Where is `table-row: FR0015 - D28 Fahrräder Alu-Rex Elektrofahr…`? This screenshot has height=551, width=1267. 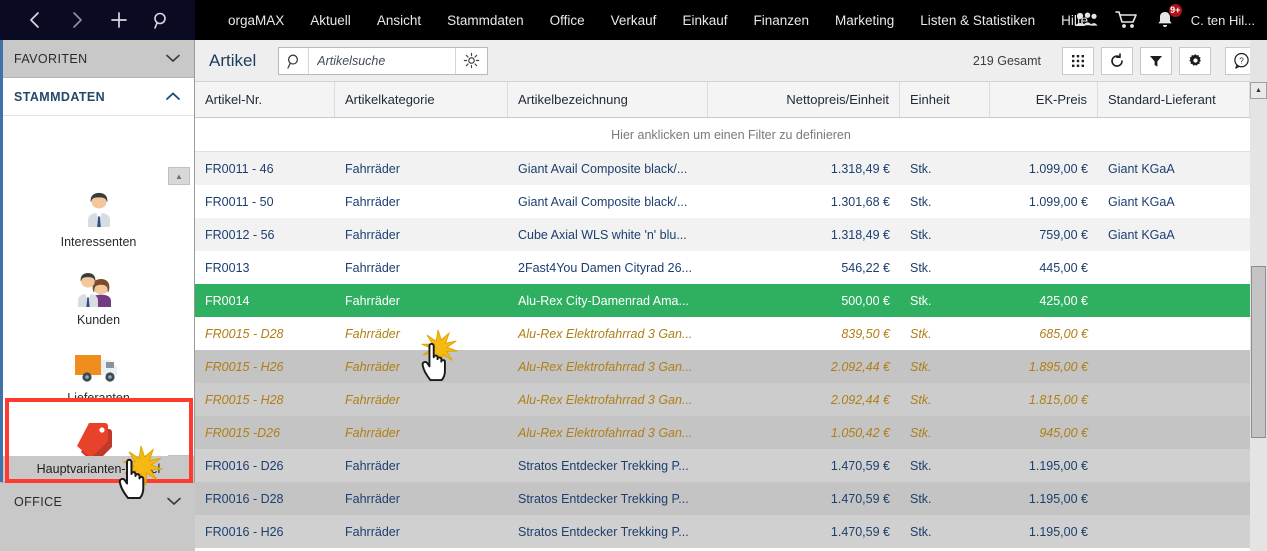
table-row: FR0015 - D28 Fahrräder Alu-Rex Elektrofahr… is located at coordinates (731, 333).